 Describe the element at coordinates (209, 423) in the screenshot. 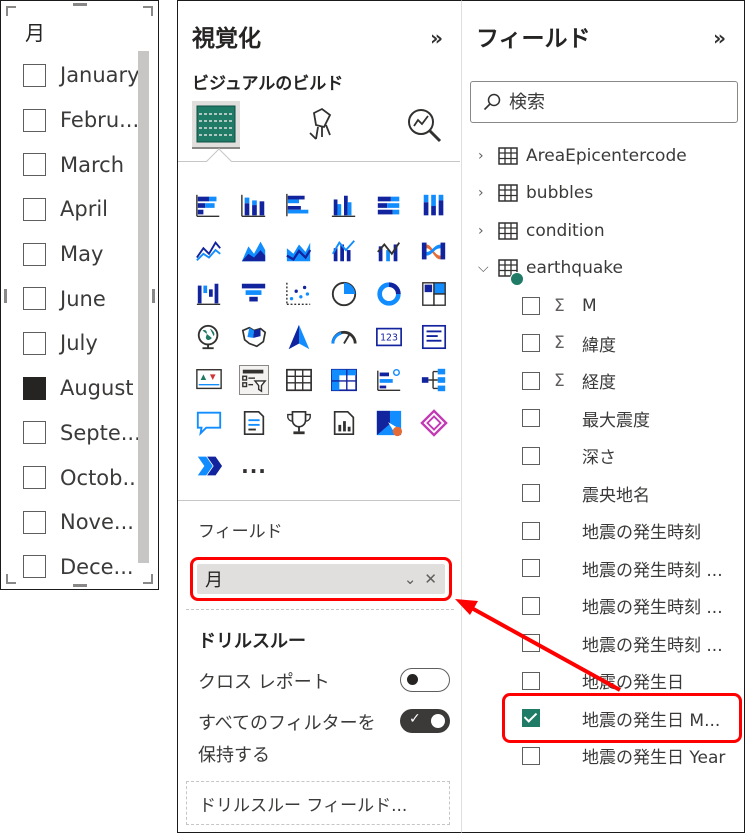

I see `qa-icon` at that location.